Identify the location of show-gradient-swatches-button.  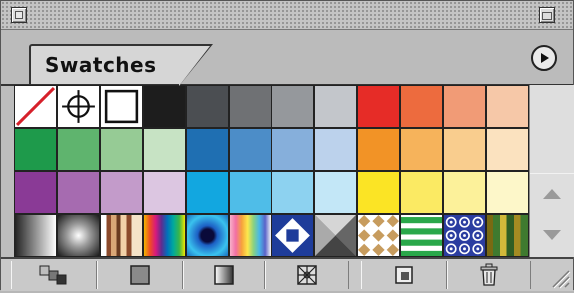
(224, 275).